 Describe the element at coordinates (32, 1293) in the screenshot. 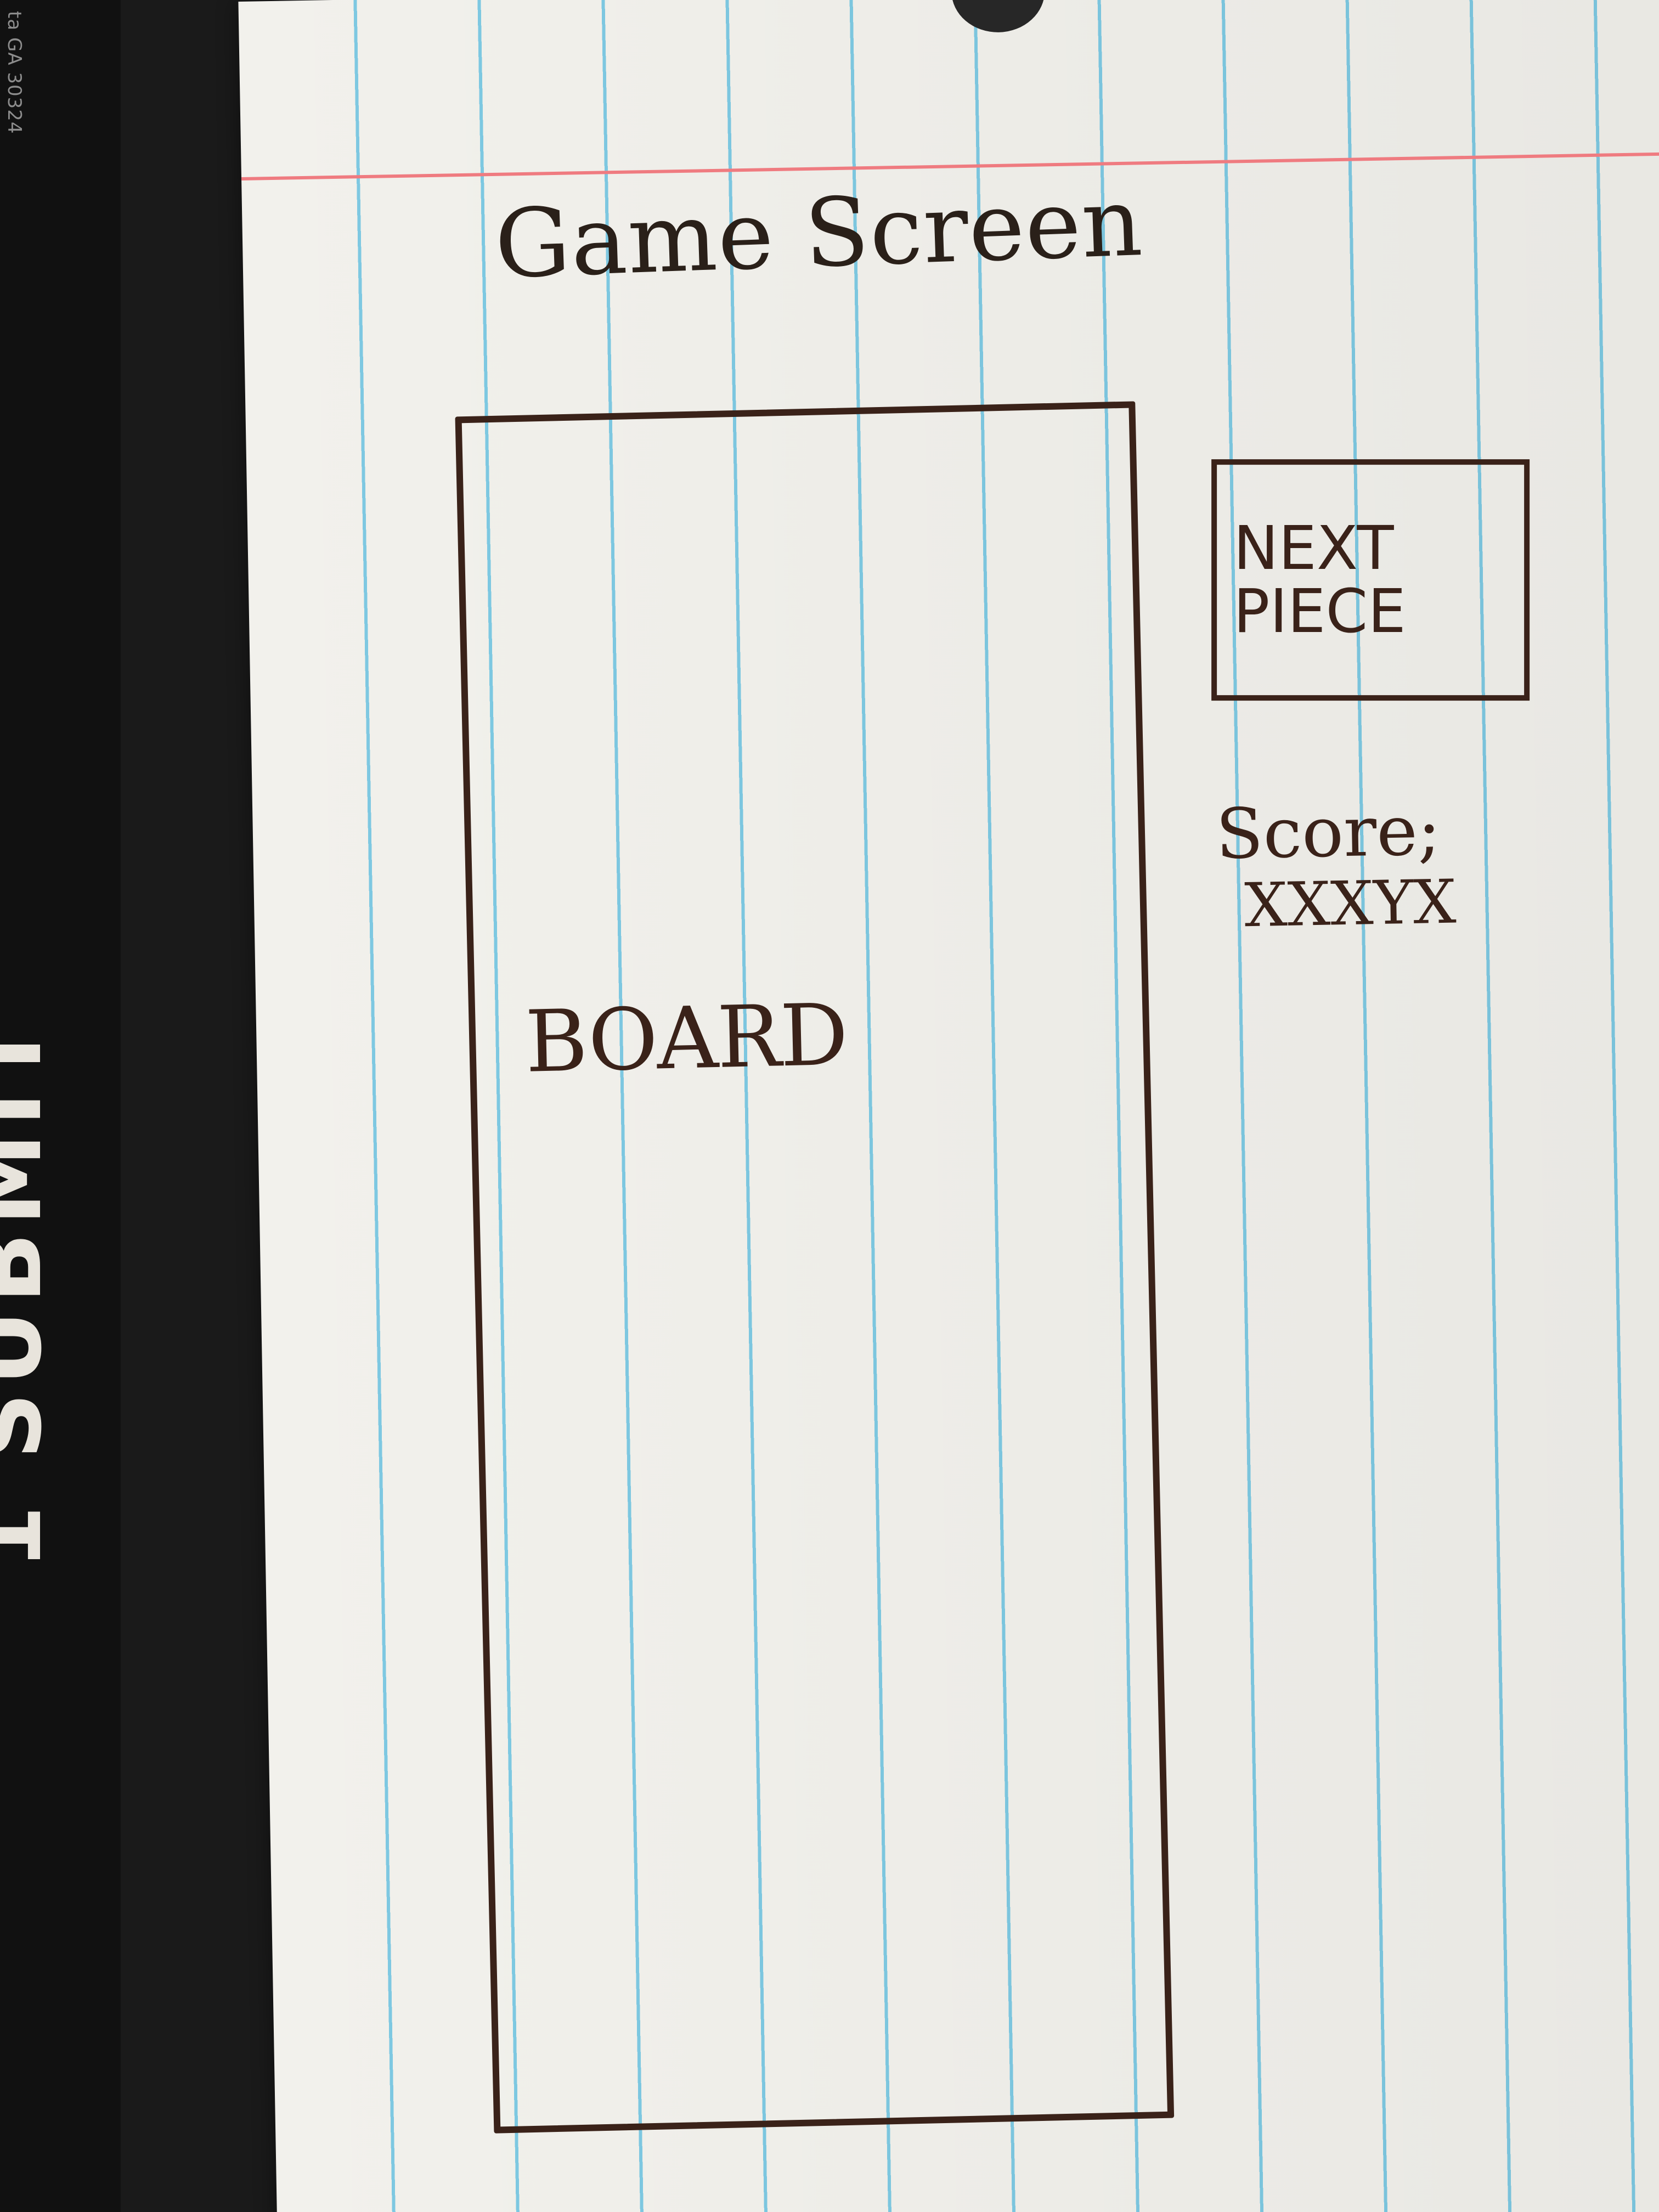

I see `box-brand-print: 1 SUBMIT` at that location.